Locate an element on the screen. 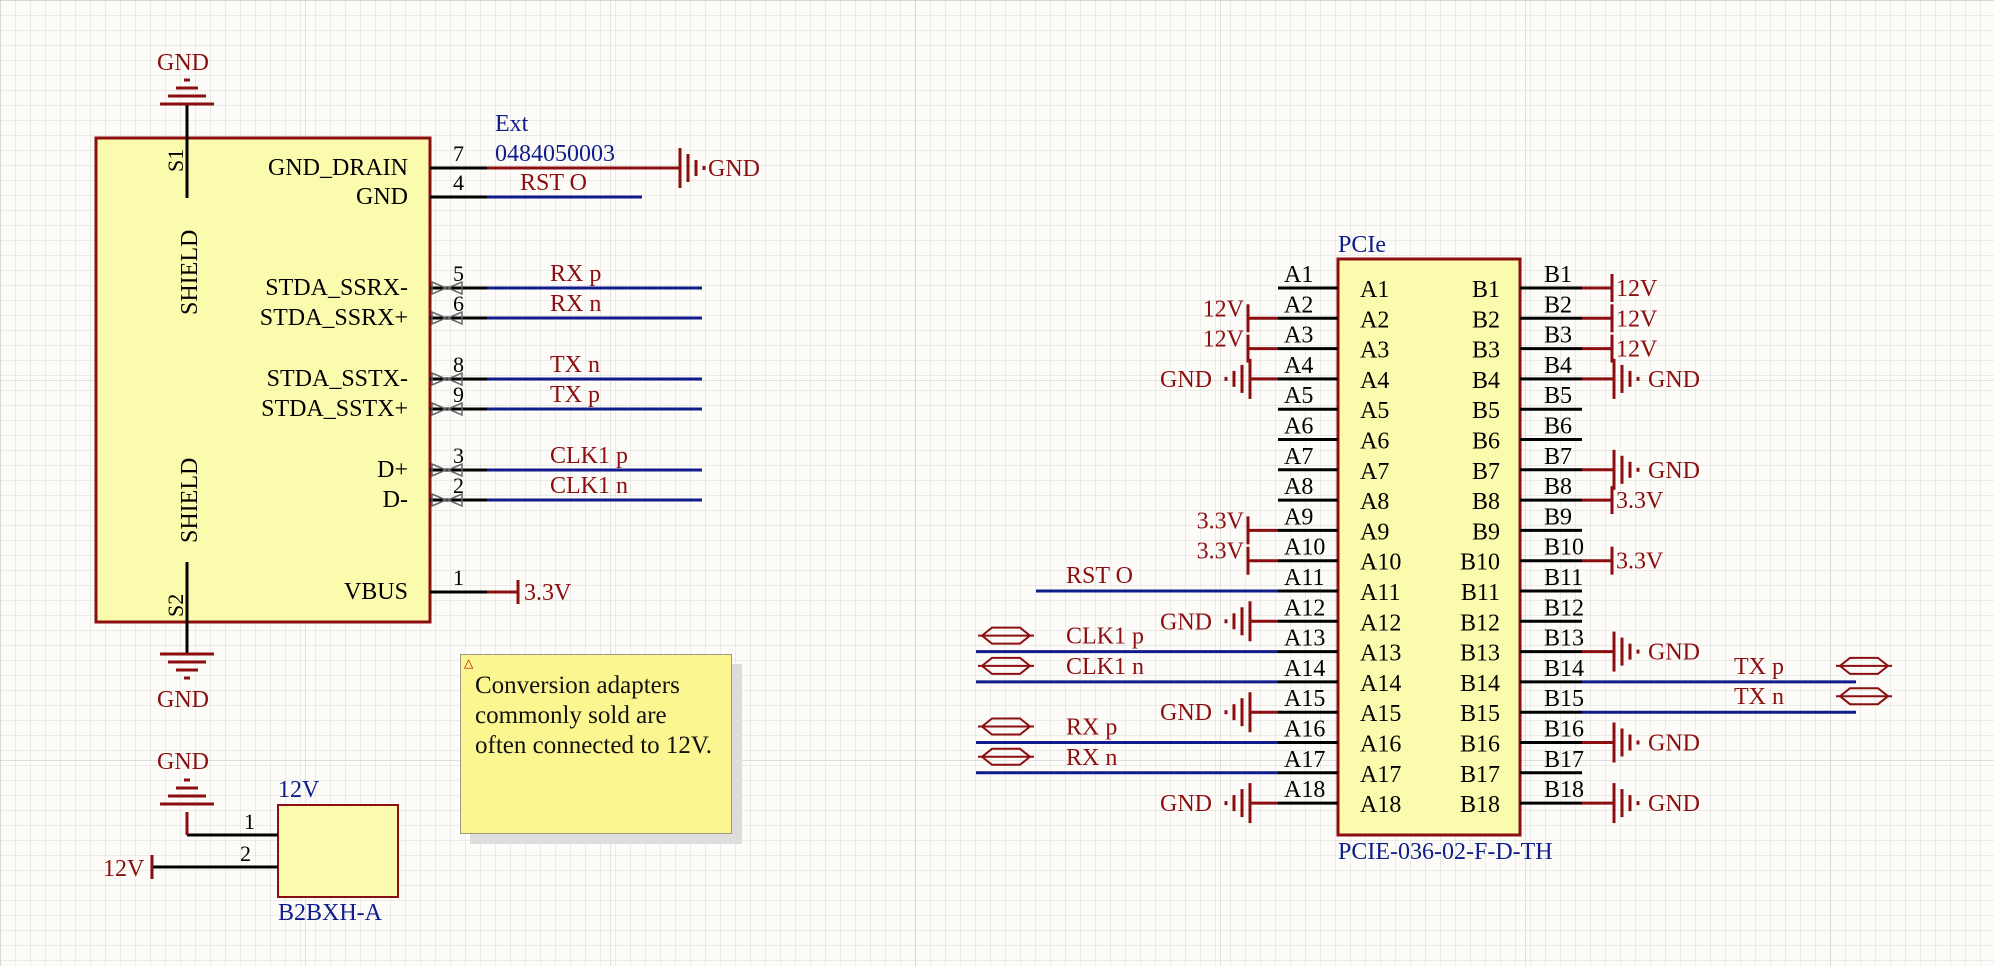  pcie-pin-name: A4 is located at coordinates (1374, 381).